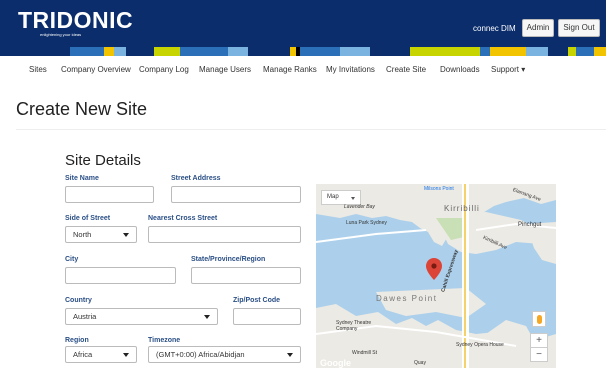 This screenshot has height=368, width=606. Describe the element at coordinates (460, 69) in the screenshot. I see `nav-downloads: Downloads` at that location.